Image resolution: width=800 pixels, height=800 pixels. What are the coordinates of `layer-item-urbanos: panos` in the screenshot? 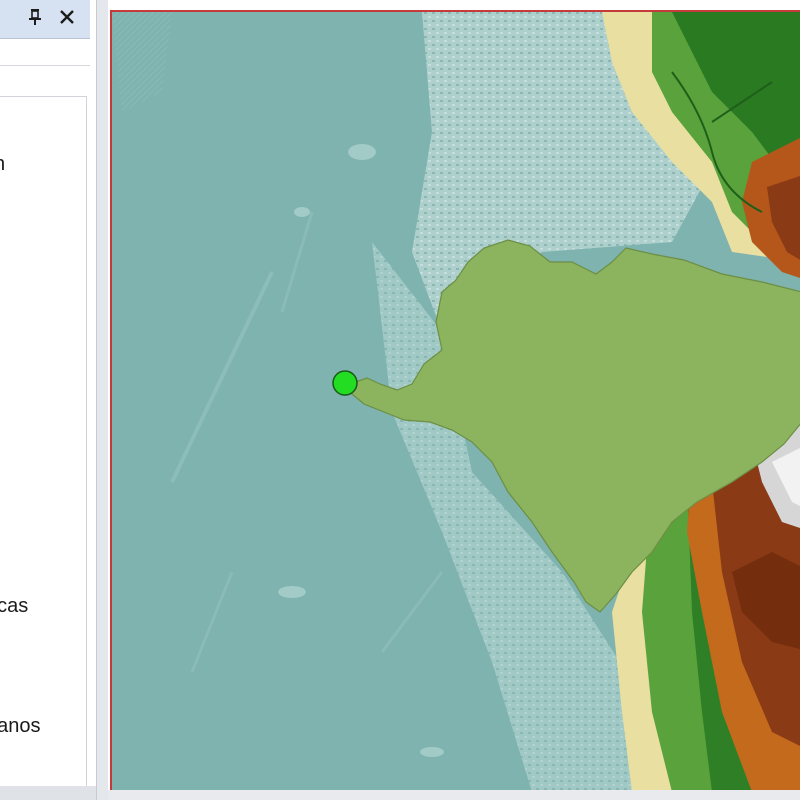 It's located at (20, 726).